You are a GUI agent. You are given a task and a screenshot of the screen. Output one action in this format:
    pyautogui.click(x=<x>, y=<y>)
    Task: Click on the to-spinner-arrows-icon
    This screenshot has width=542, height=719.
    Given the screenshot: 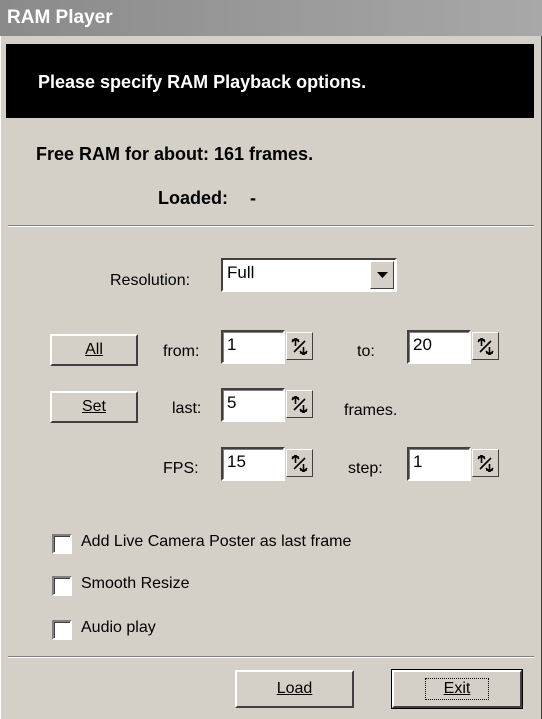 What is the action you would take?
    pyautogui.click(x=485, y=346)
    